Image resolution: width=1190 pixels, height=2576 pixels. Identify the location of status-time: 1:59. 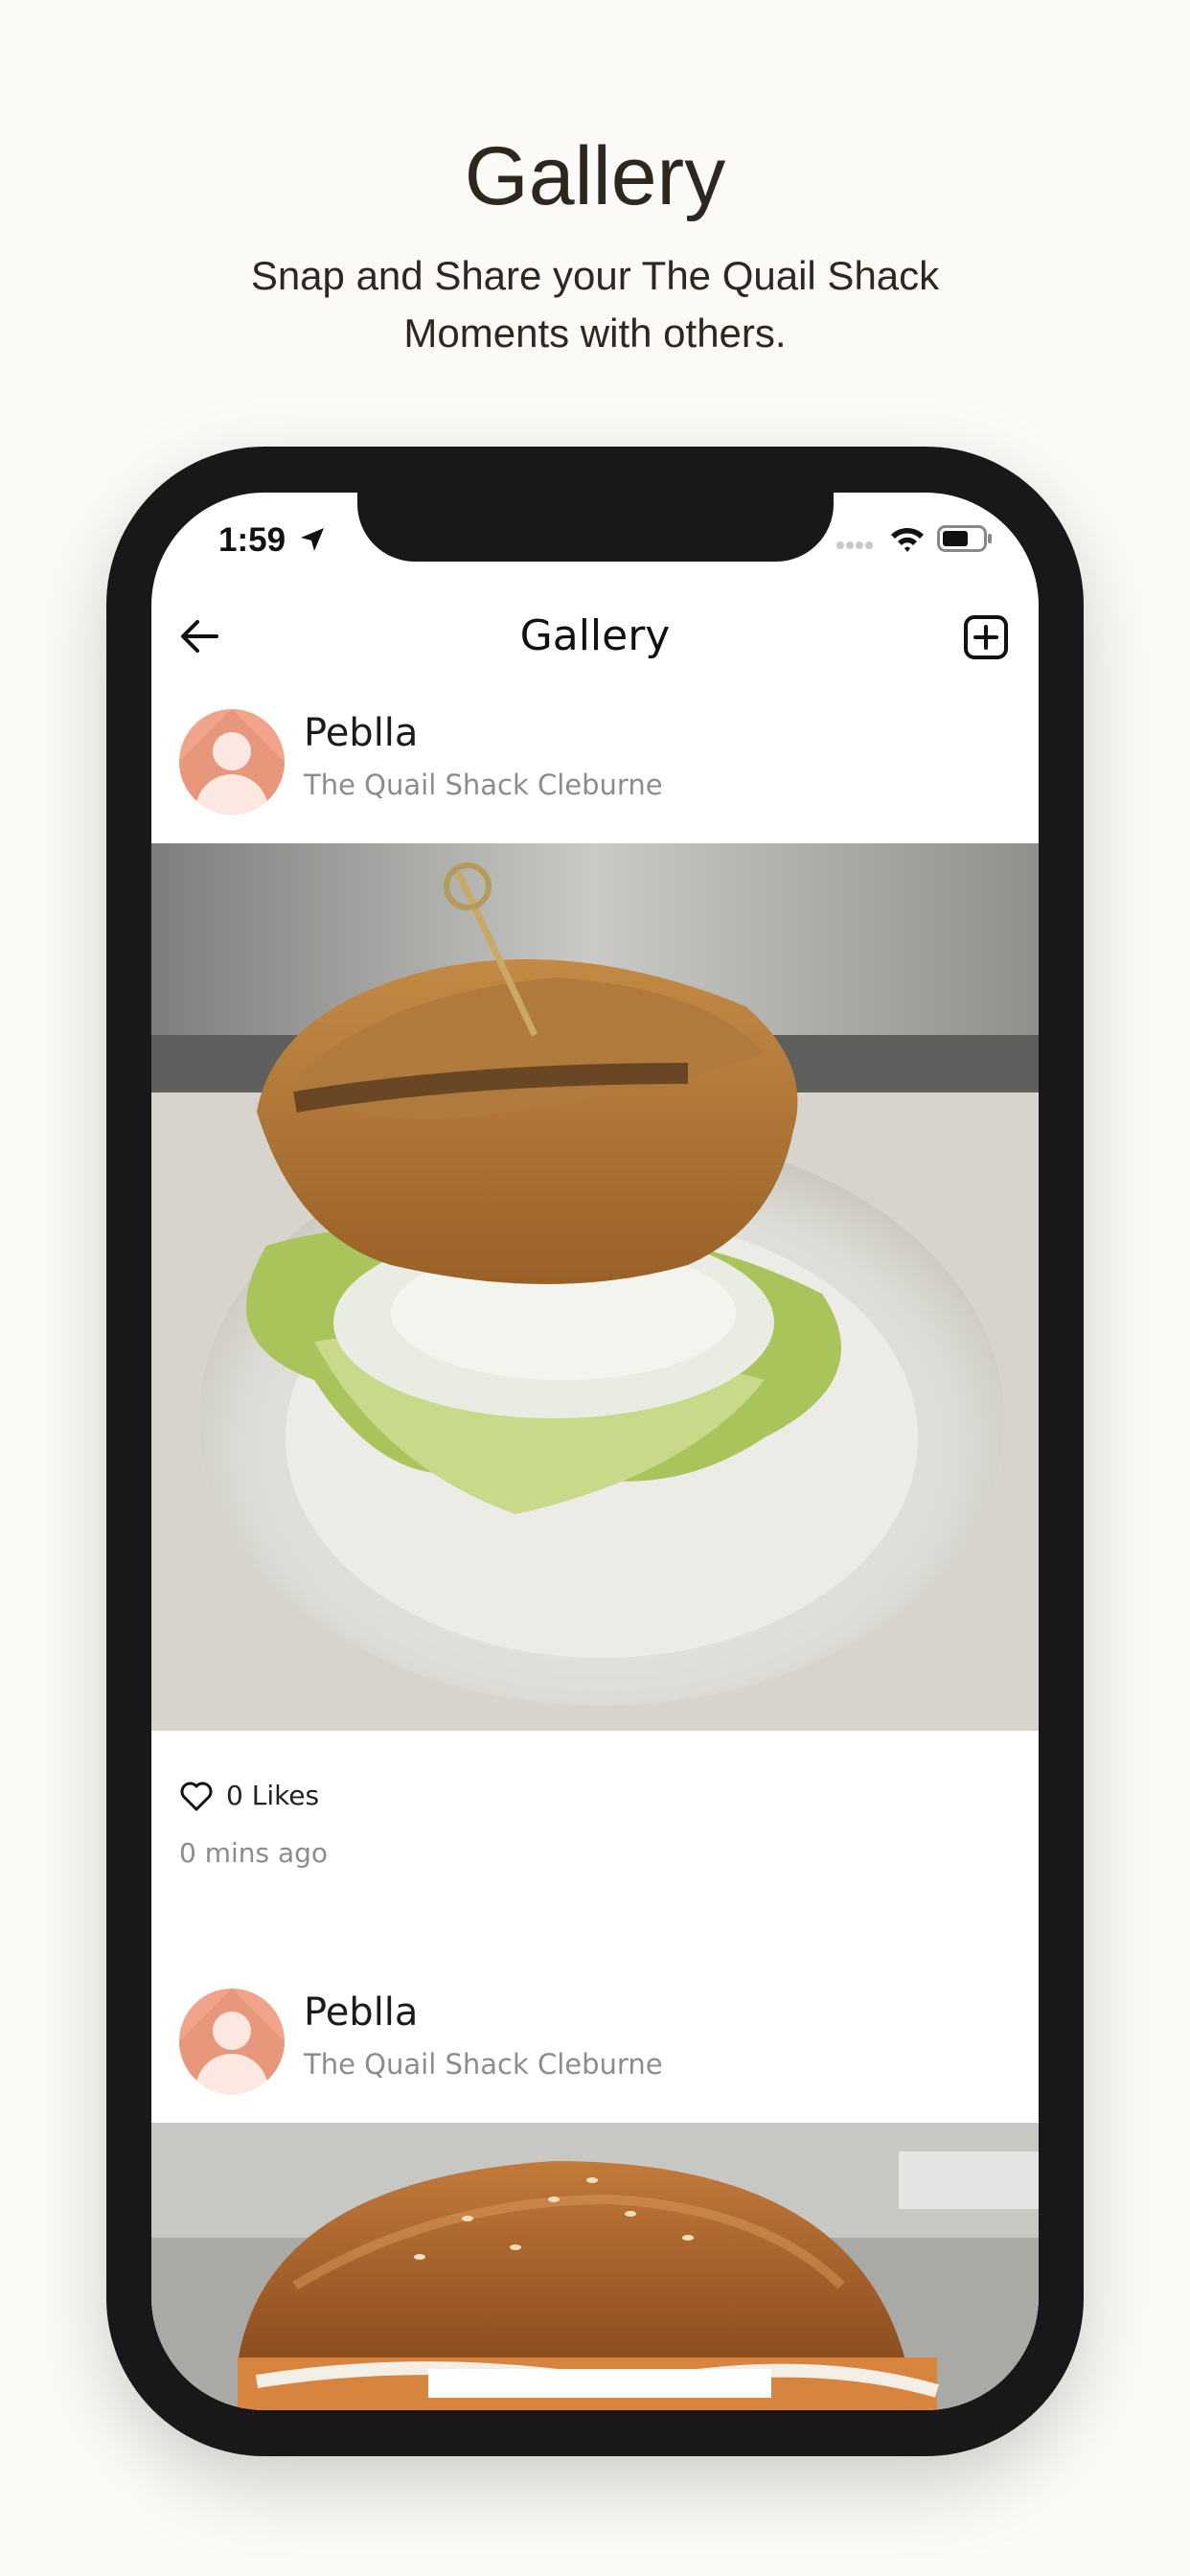
(252, 540).